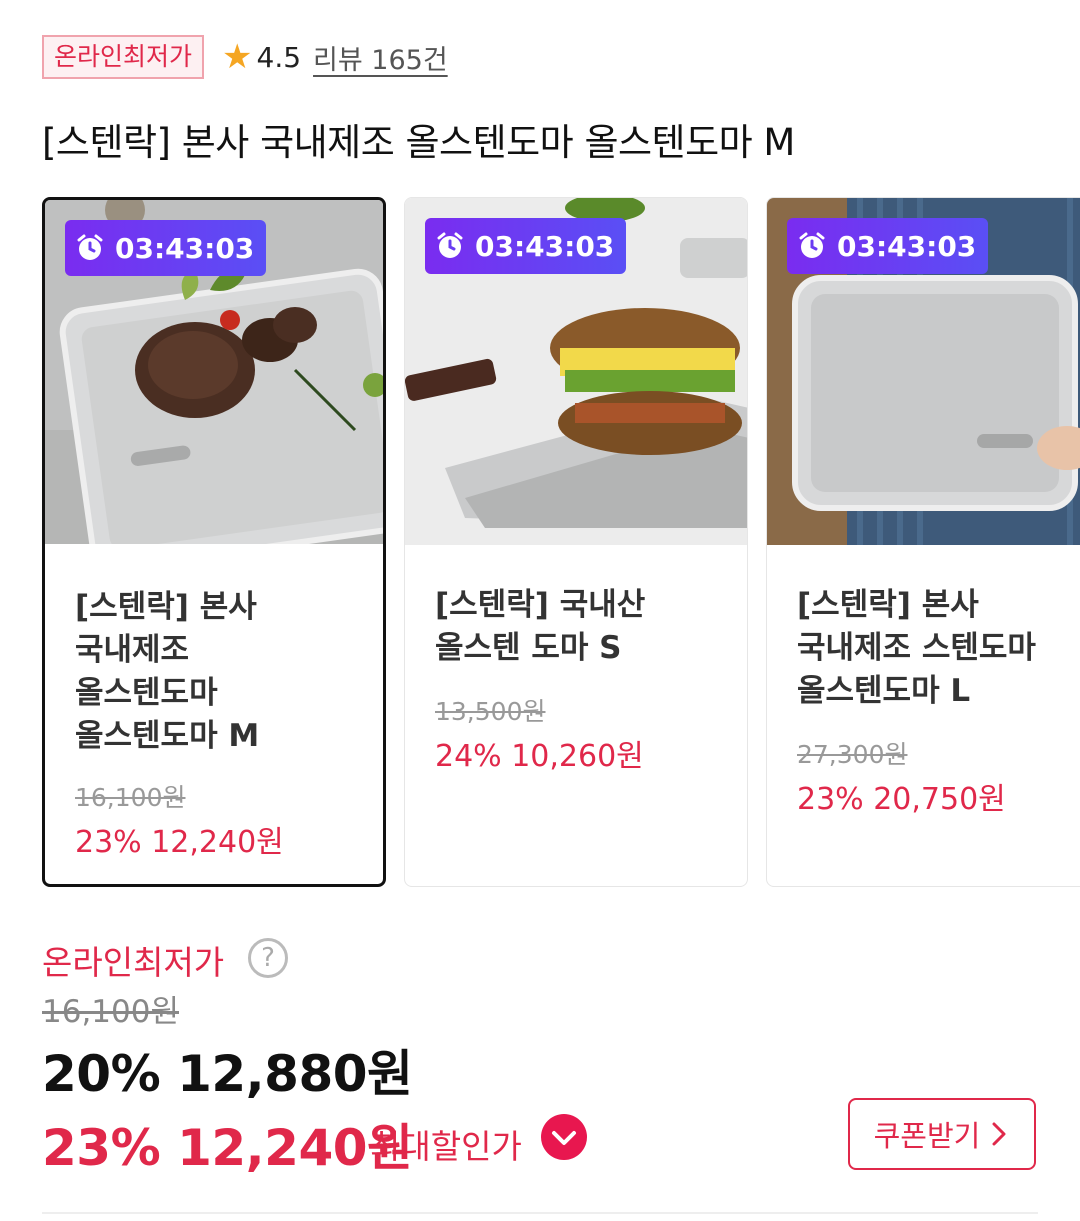  Describe the element at coordinates (380, 57) in the screenshot. I see `review-count-link: 리뷰 165건` at that location.